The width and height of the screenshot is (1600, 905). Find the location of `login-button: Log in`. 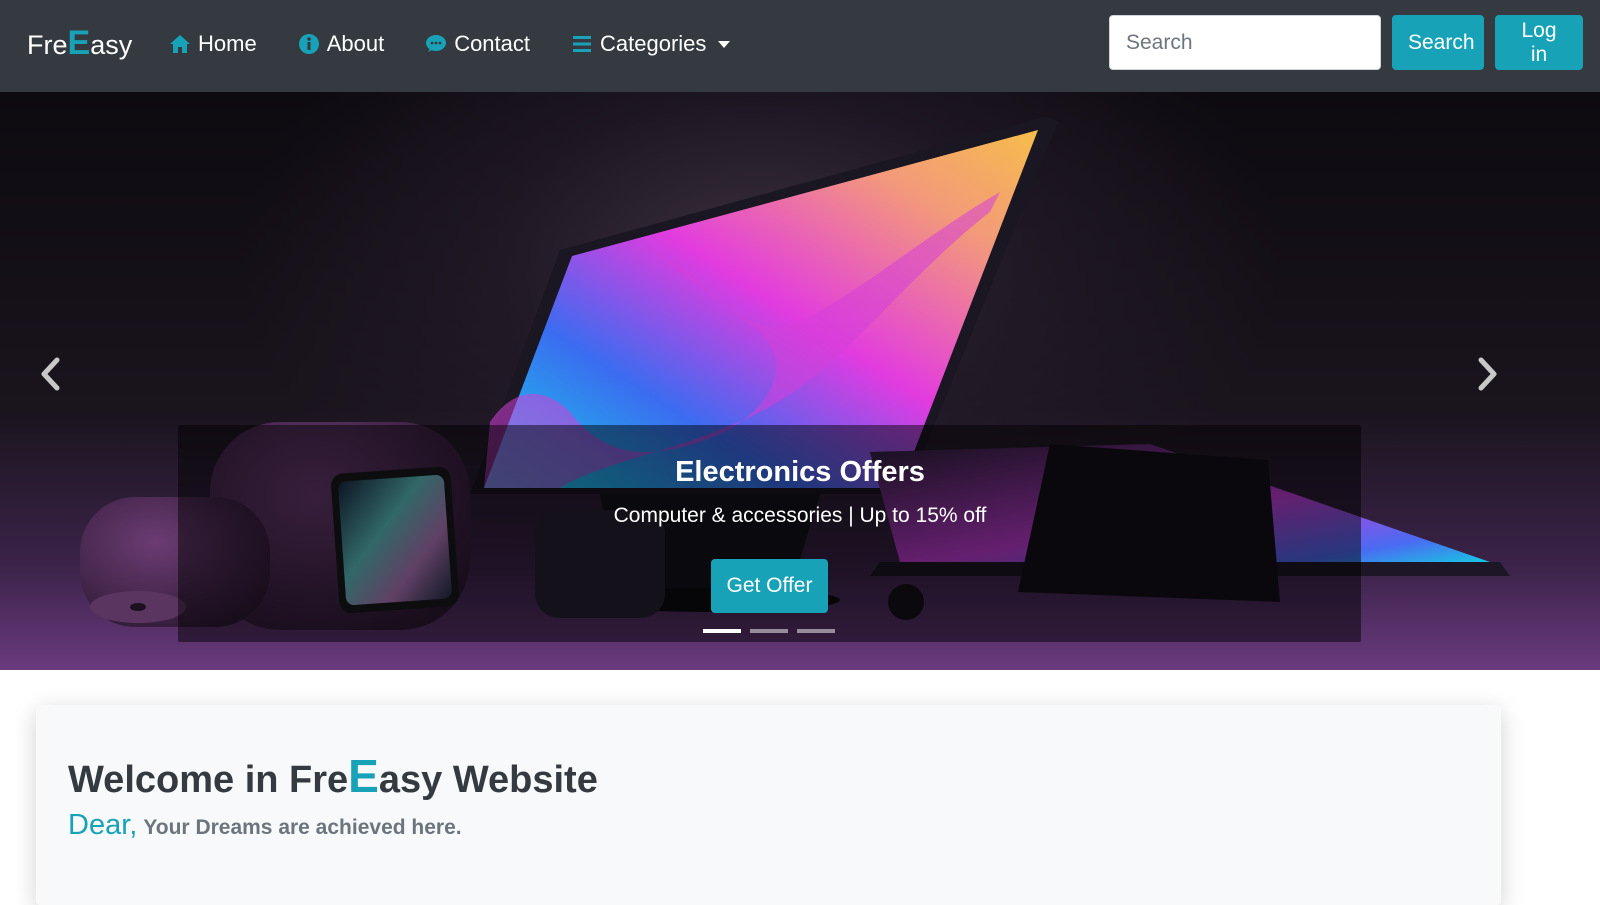

login-button: Log in is located at coordinates (1539, 42).